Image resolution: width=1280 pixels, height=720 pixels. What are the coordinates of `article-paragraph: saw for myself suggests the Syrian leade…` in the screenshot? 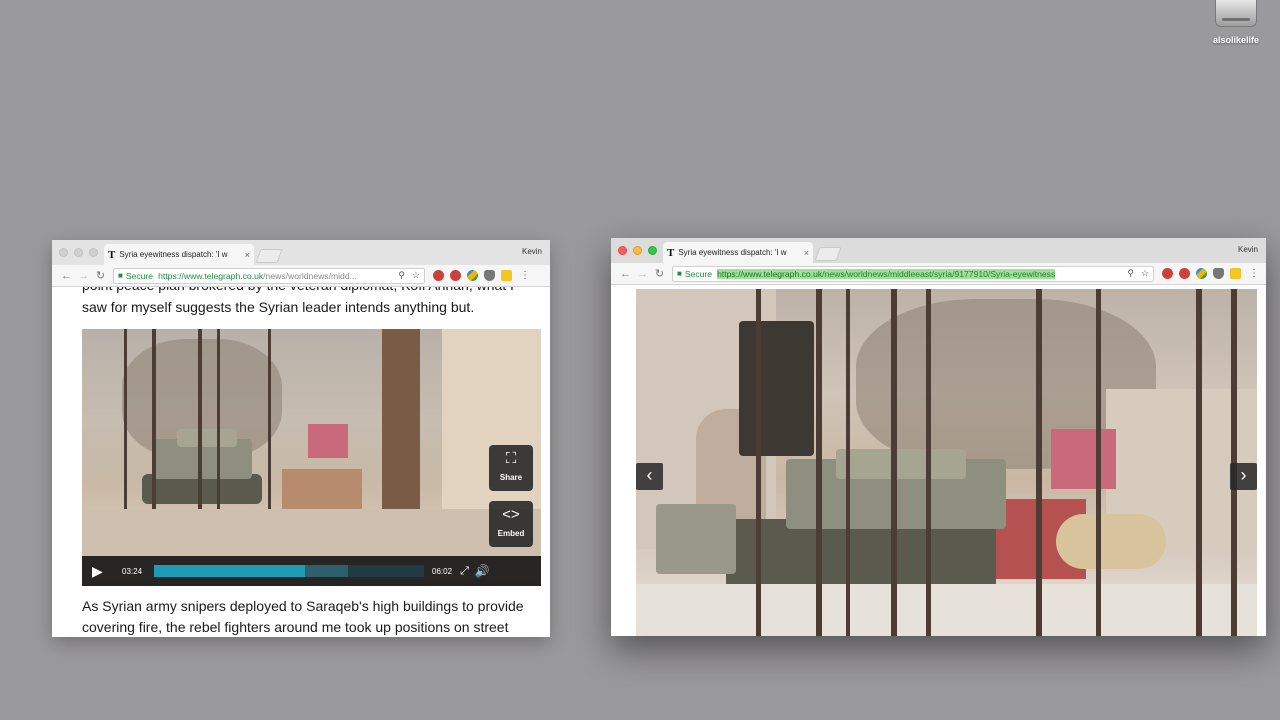 It's located at (278, 307).